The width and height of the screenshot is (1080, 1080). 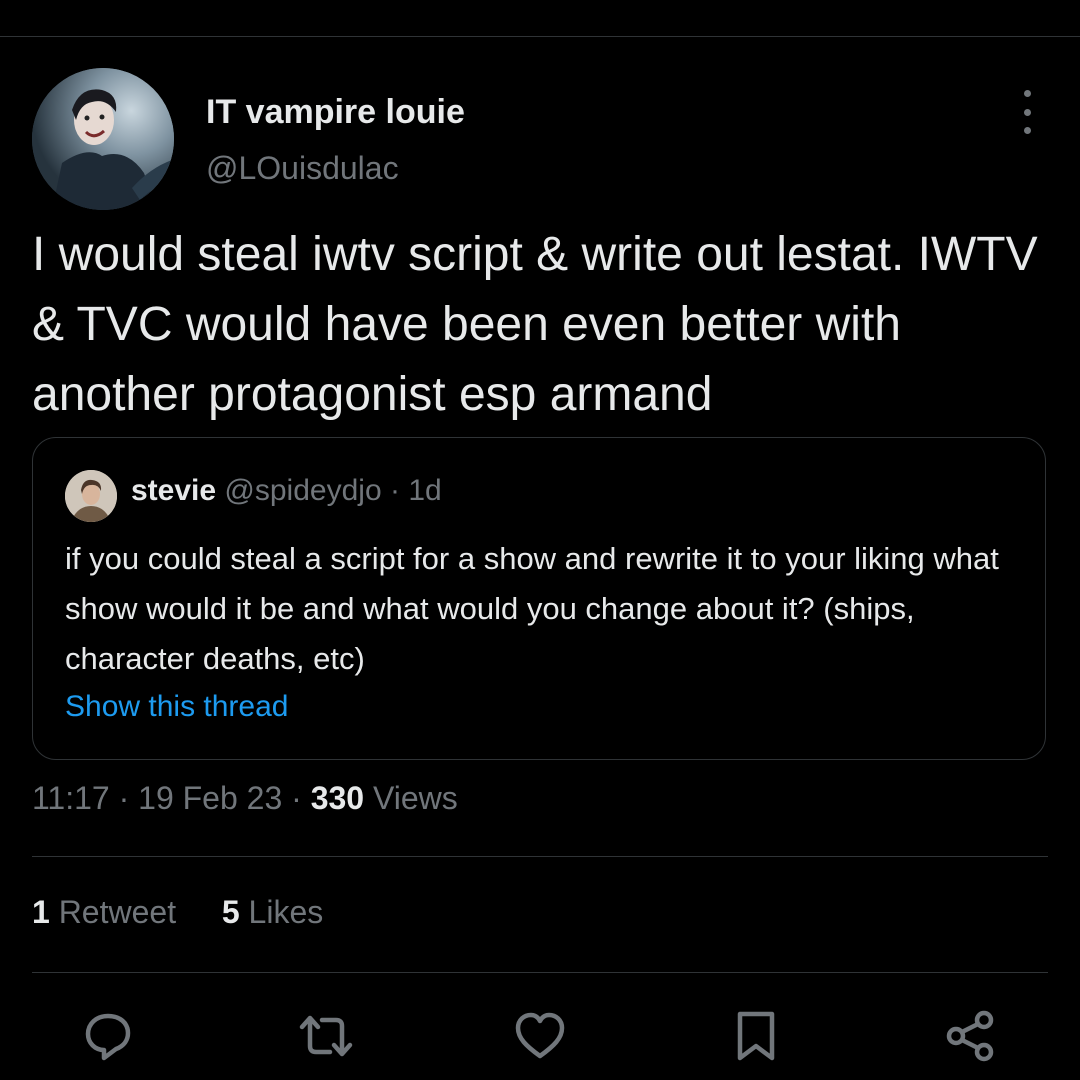 I want to click on retweet-button, so click(x=326, y=1036).